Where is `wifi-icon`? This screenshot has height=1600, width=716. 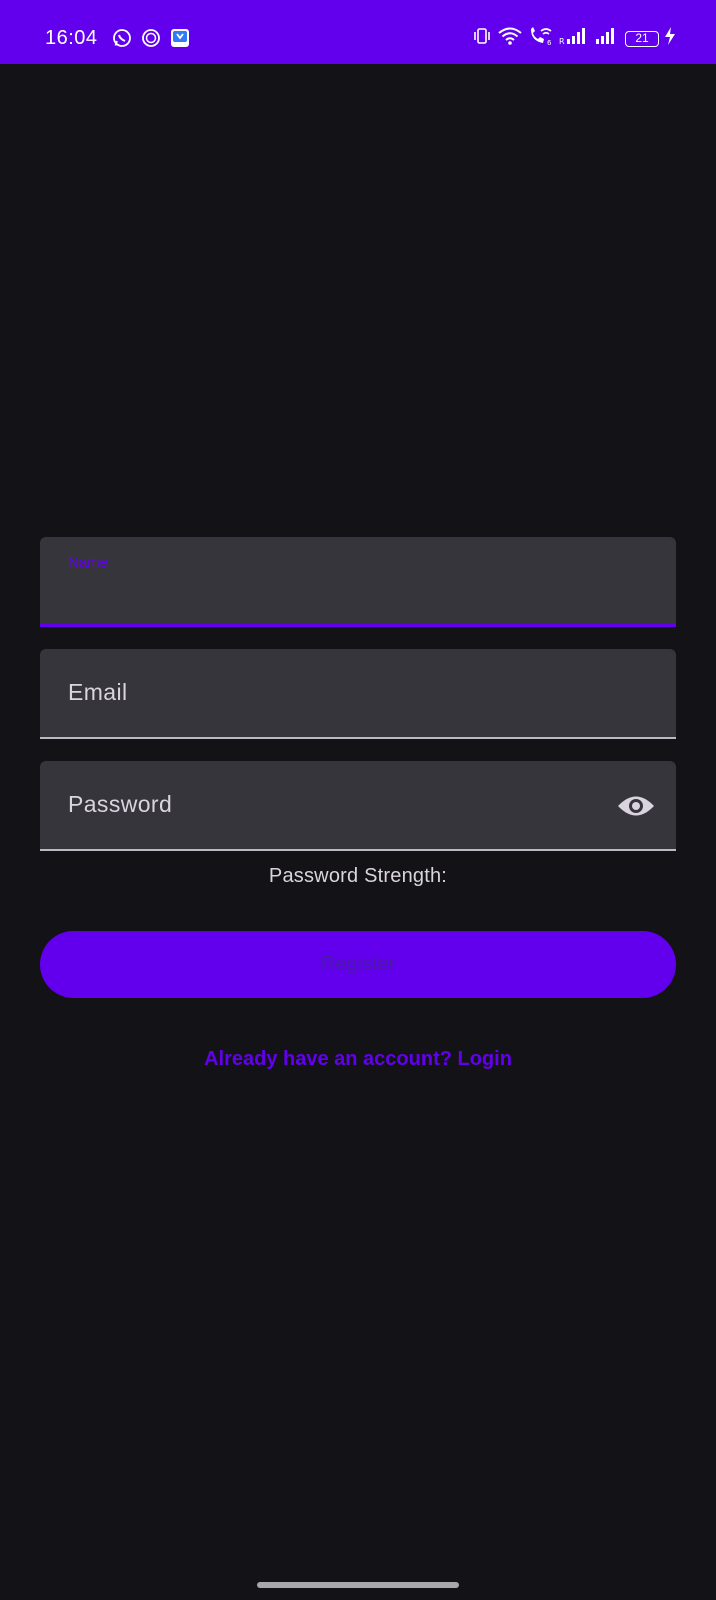 wifi-icon is located at coordinates (510, 38).